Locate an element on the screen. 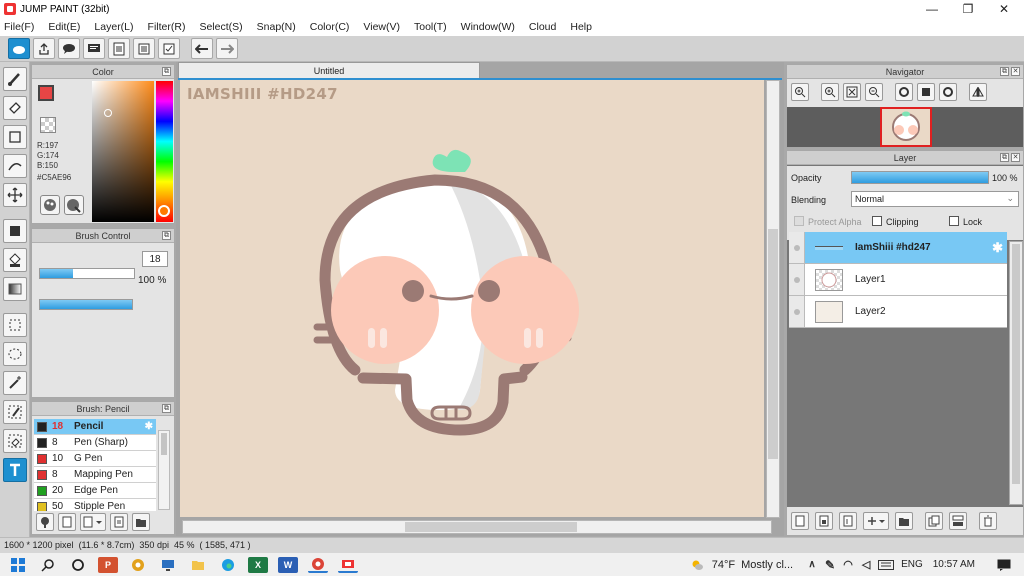 The width and height of the screenshot is (1024, 576). clock: 10:57 AM is located at coordinates (954, 564).